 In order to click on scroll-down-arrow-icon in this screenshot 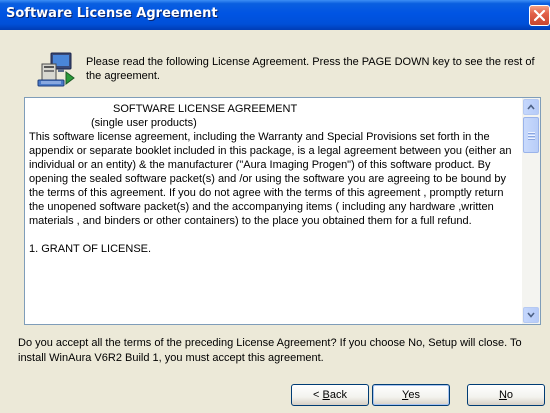, I will do `click(531, 315)`.